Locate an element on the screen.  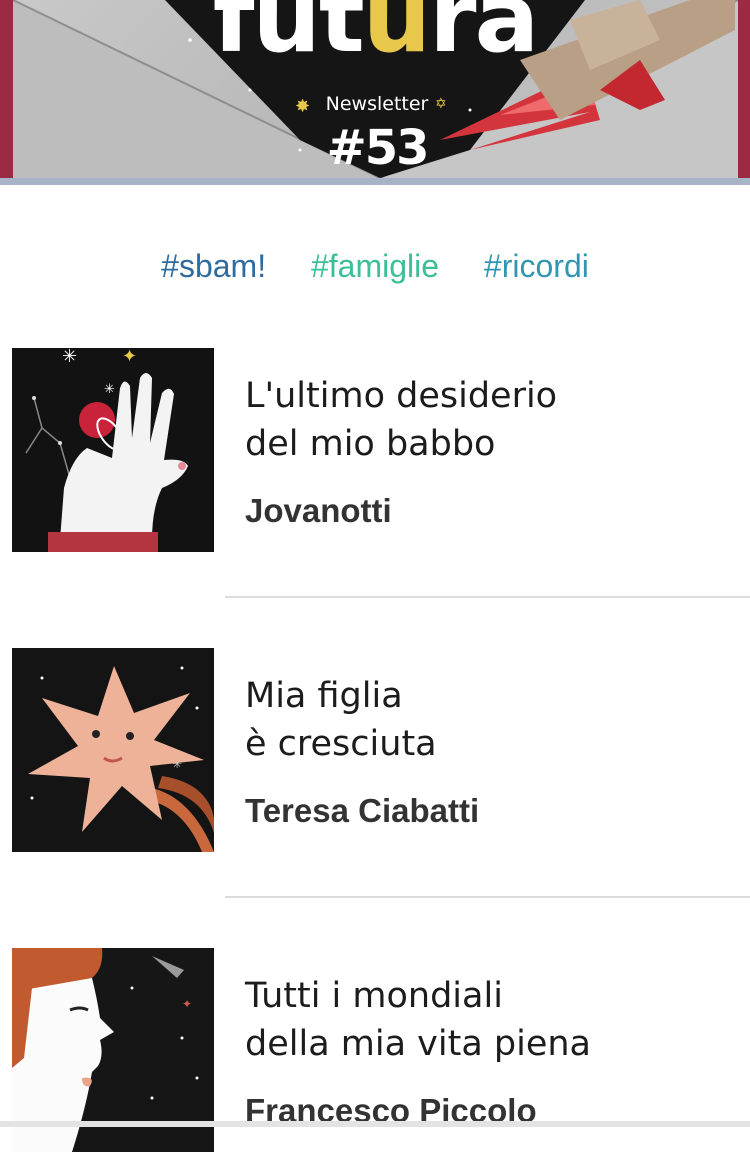
banner-divider is located at coordinates (375, 181).